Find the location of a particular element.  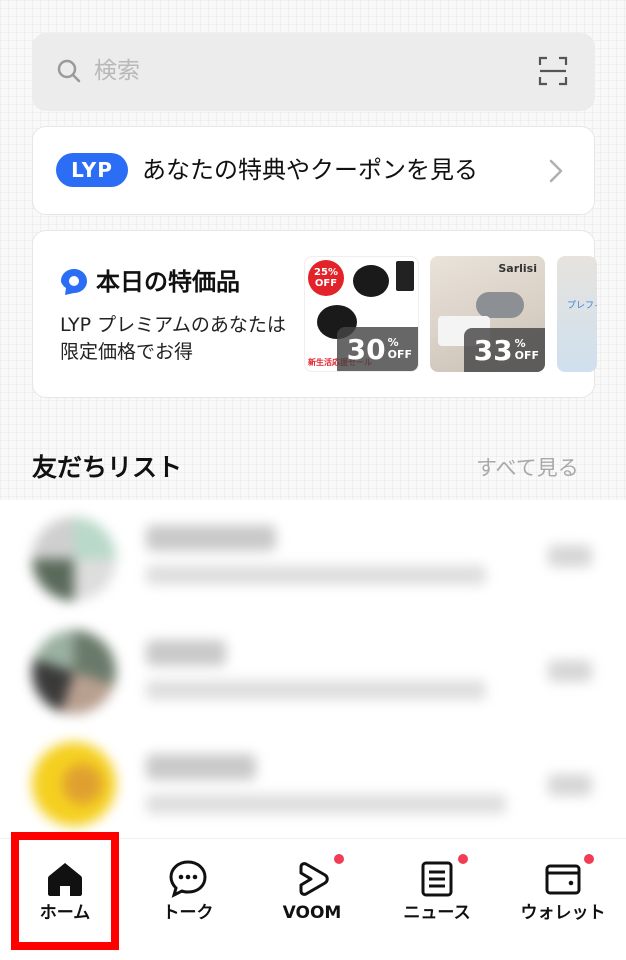

tab-talk: トーク is located at coordinates (188, 898).